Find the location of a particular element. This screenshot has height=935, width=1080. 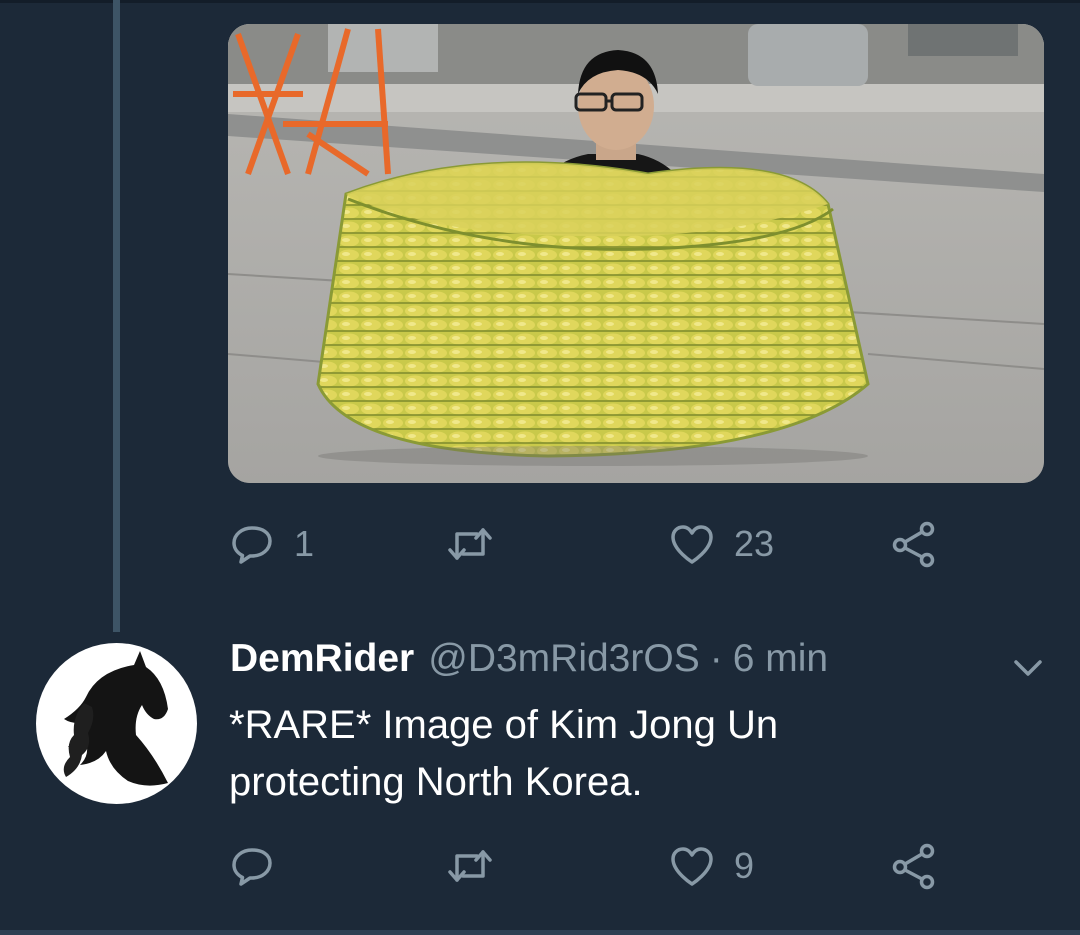

top-divider is located at coordinates (540, 1).